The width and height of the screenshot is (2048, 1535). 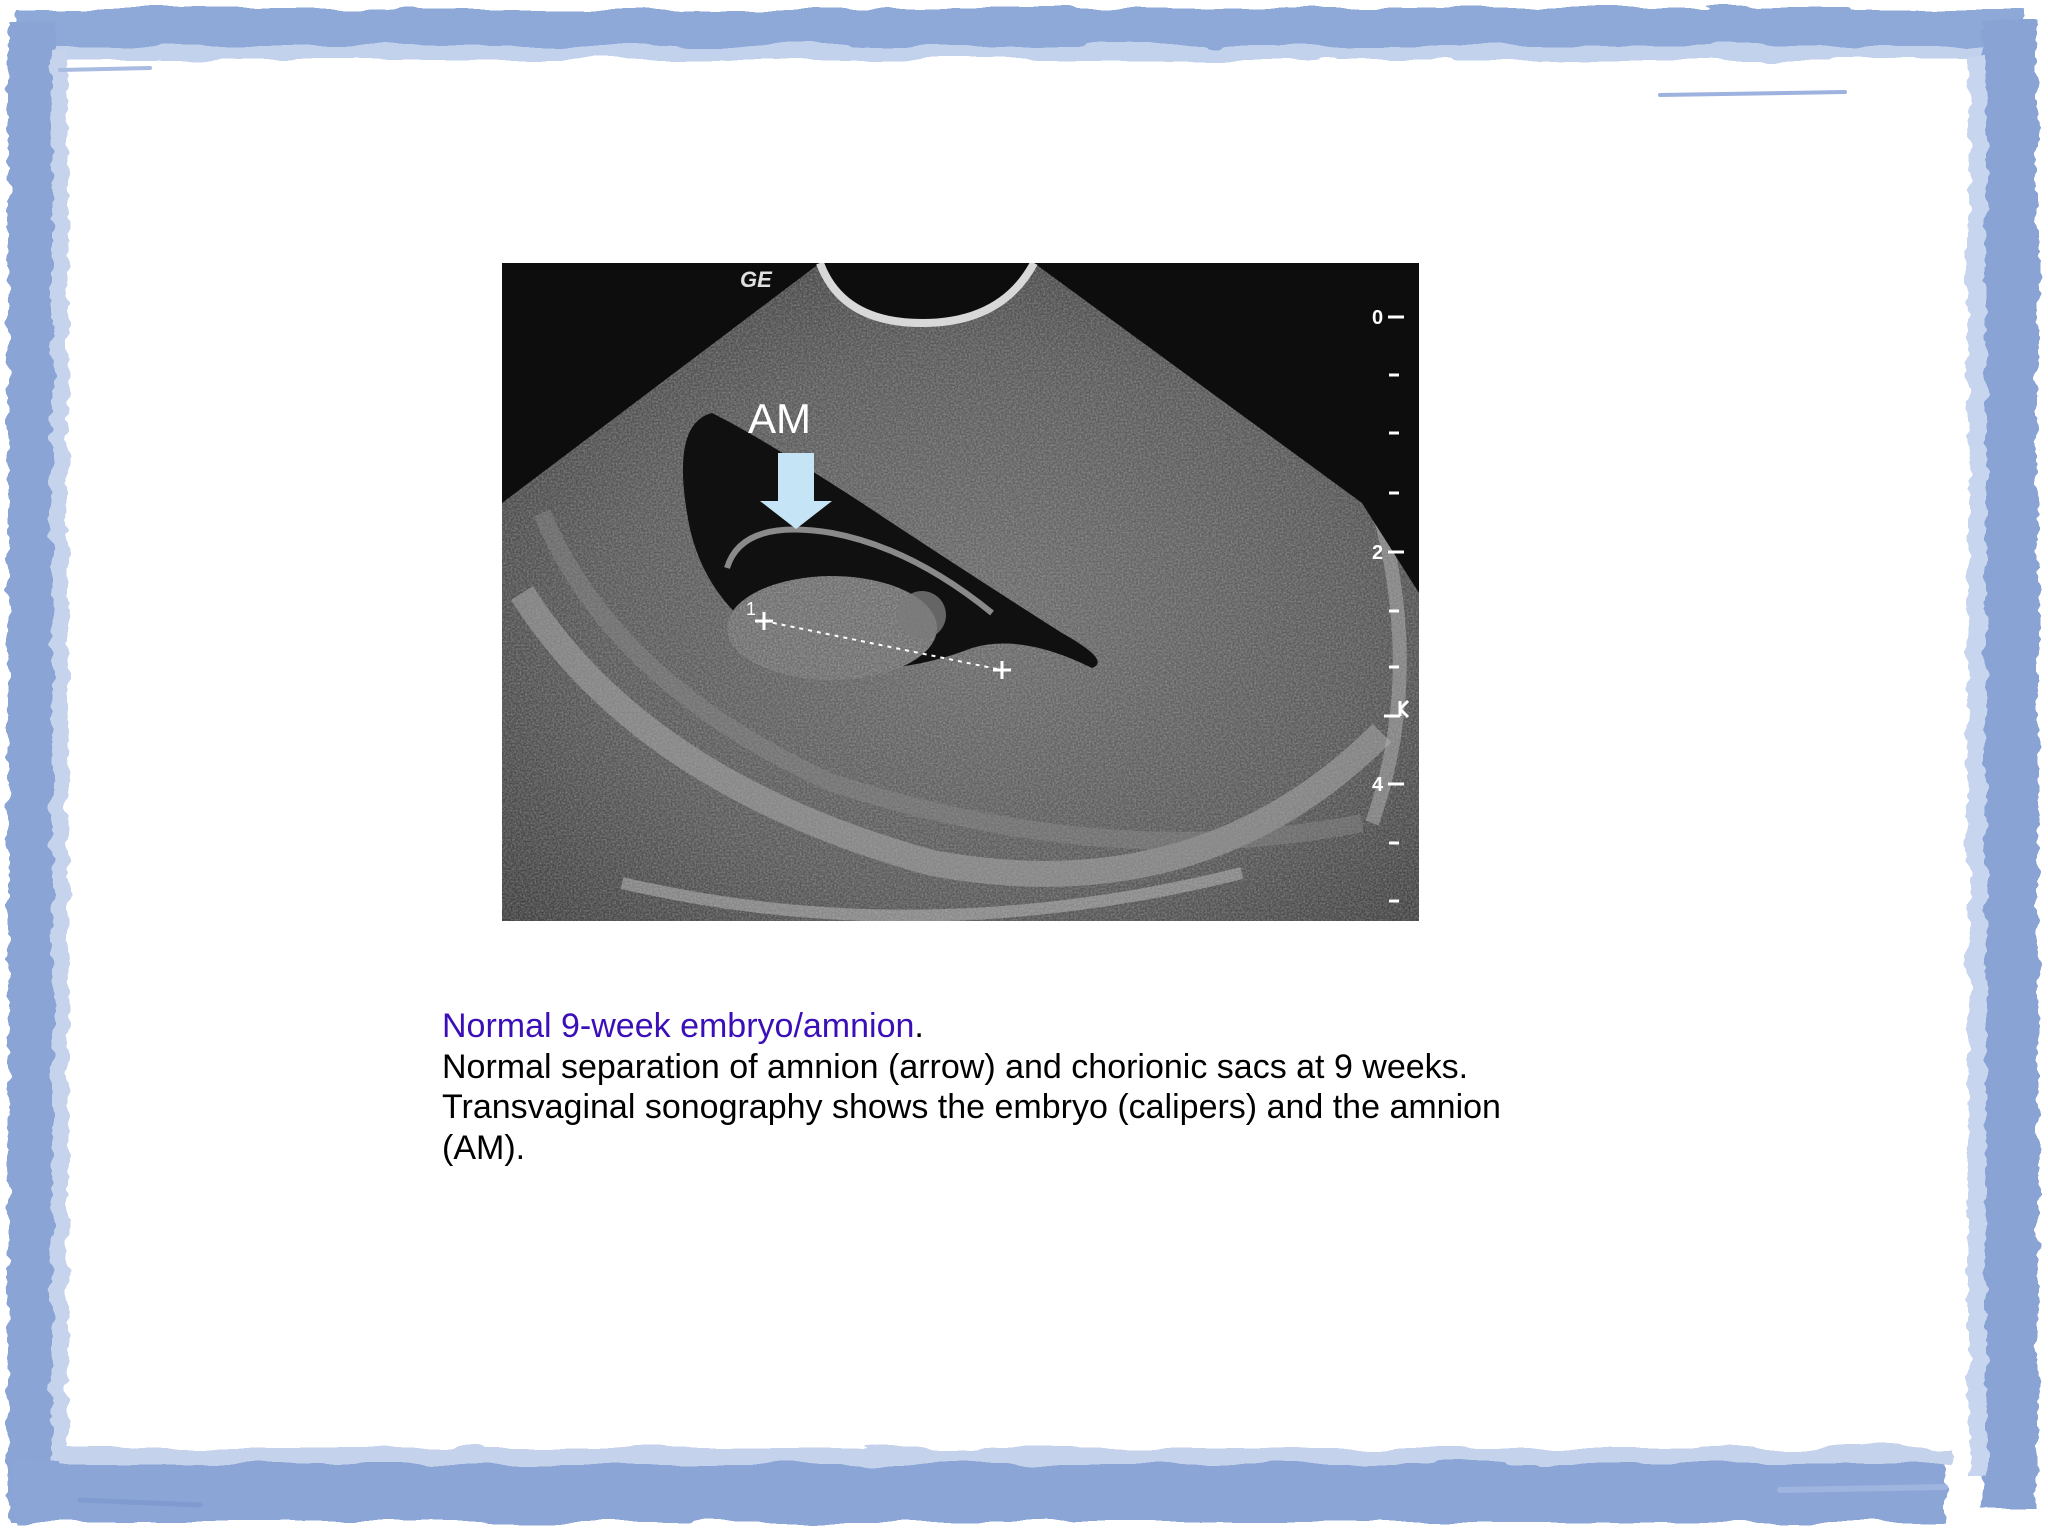 I want to click on am-label: AM, so click(x=779, y=418).